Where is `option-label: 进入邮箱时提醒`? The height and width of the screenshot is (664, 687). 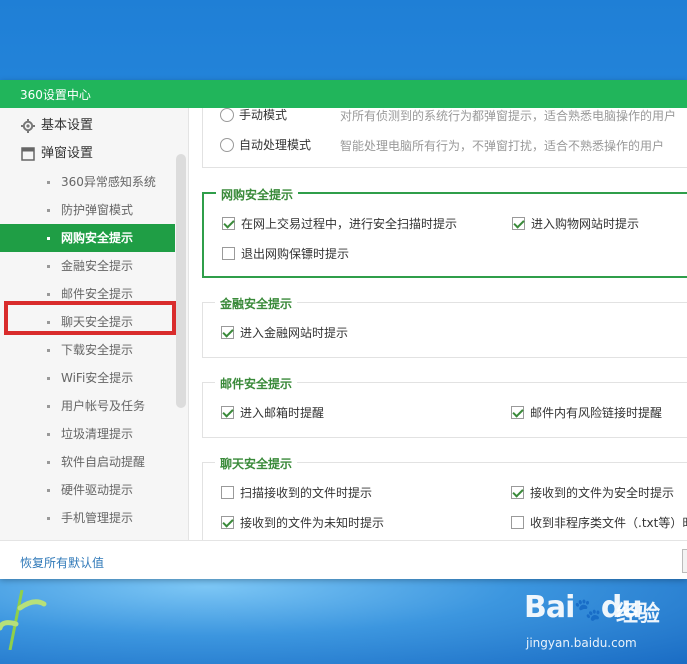 option-label: 进入邮箱时提醒 is located at coordinates (282, 413).